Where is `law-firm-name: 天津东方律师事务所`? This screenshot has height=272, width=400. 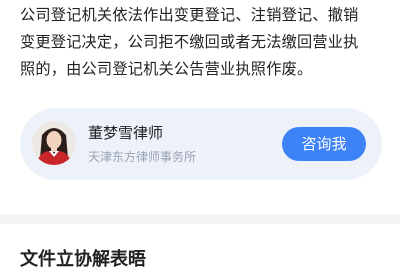
law-firm-name: 天津东方律师事务所 is located at coordinates (142, 157).